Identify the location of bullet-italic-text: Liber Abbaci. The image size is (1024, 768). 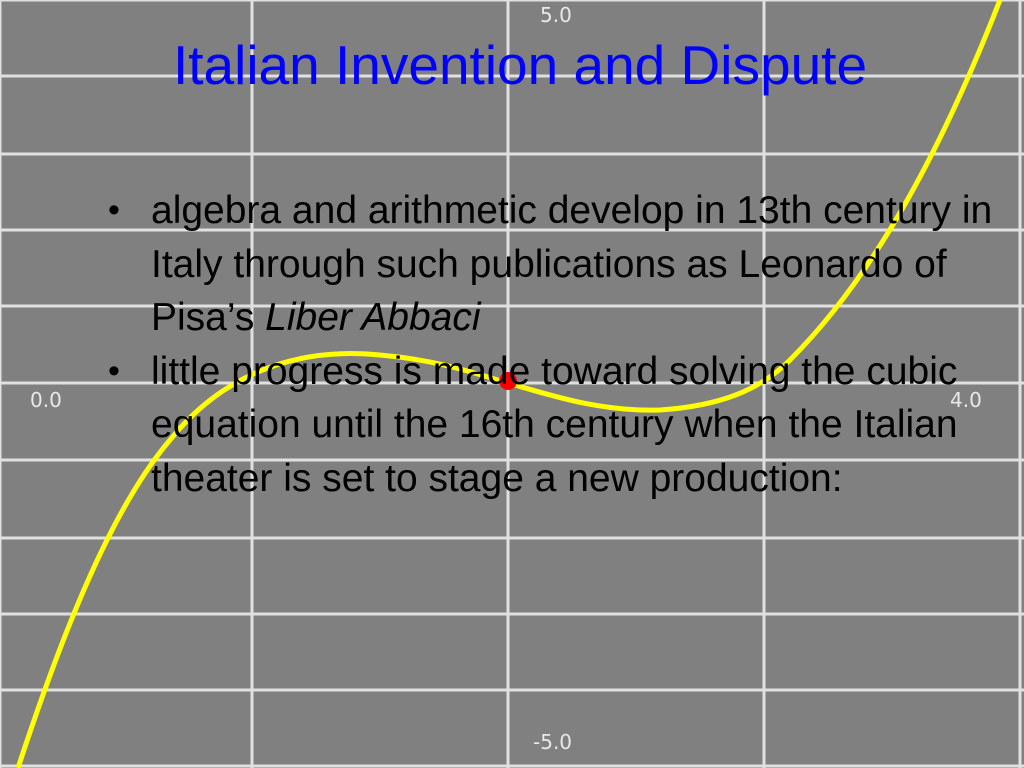
(373, 317).